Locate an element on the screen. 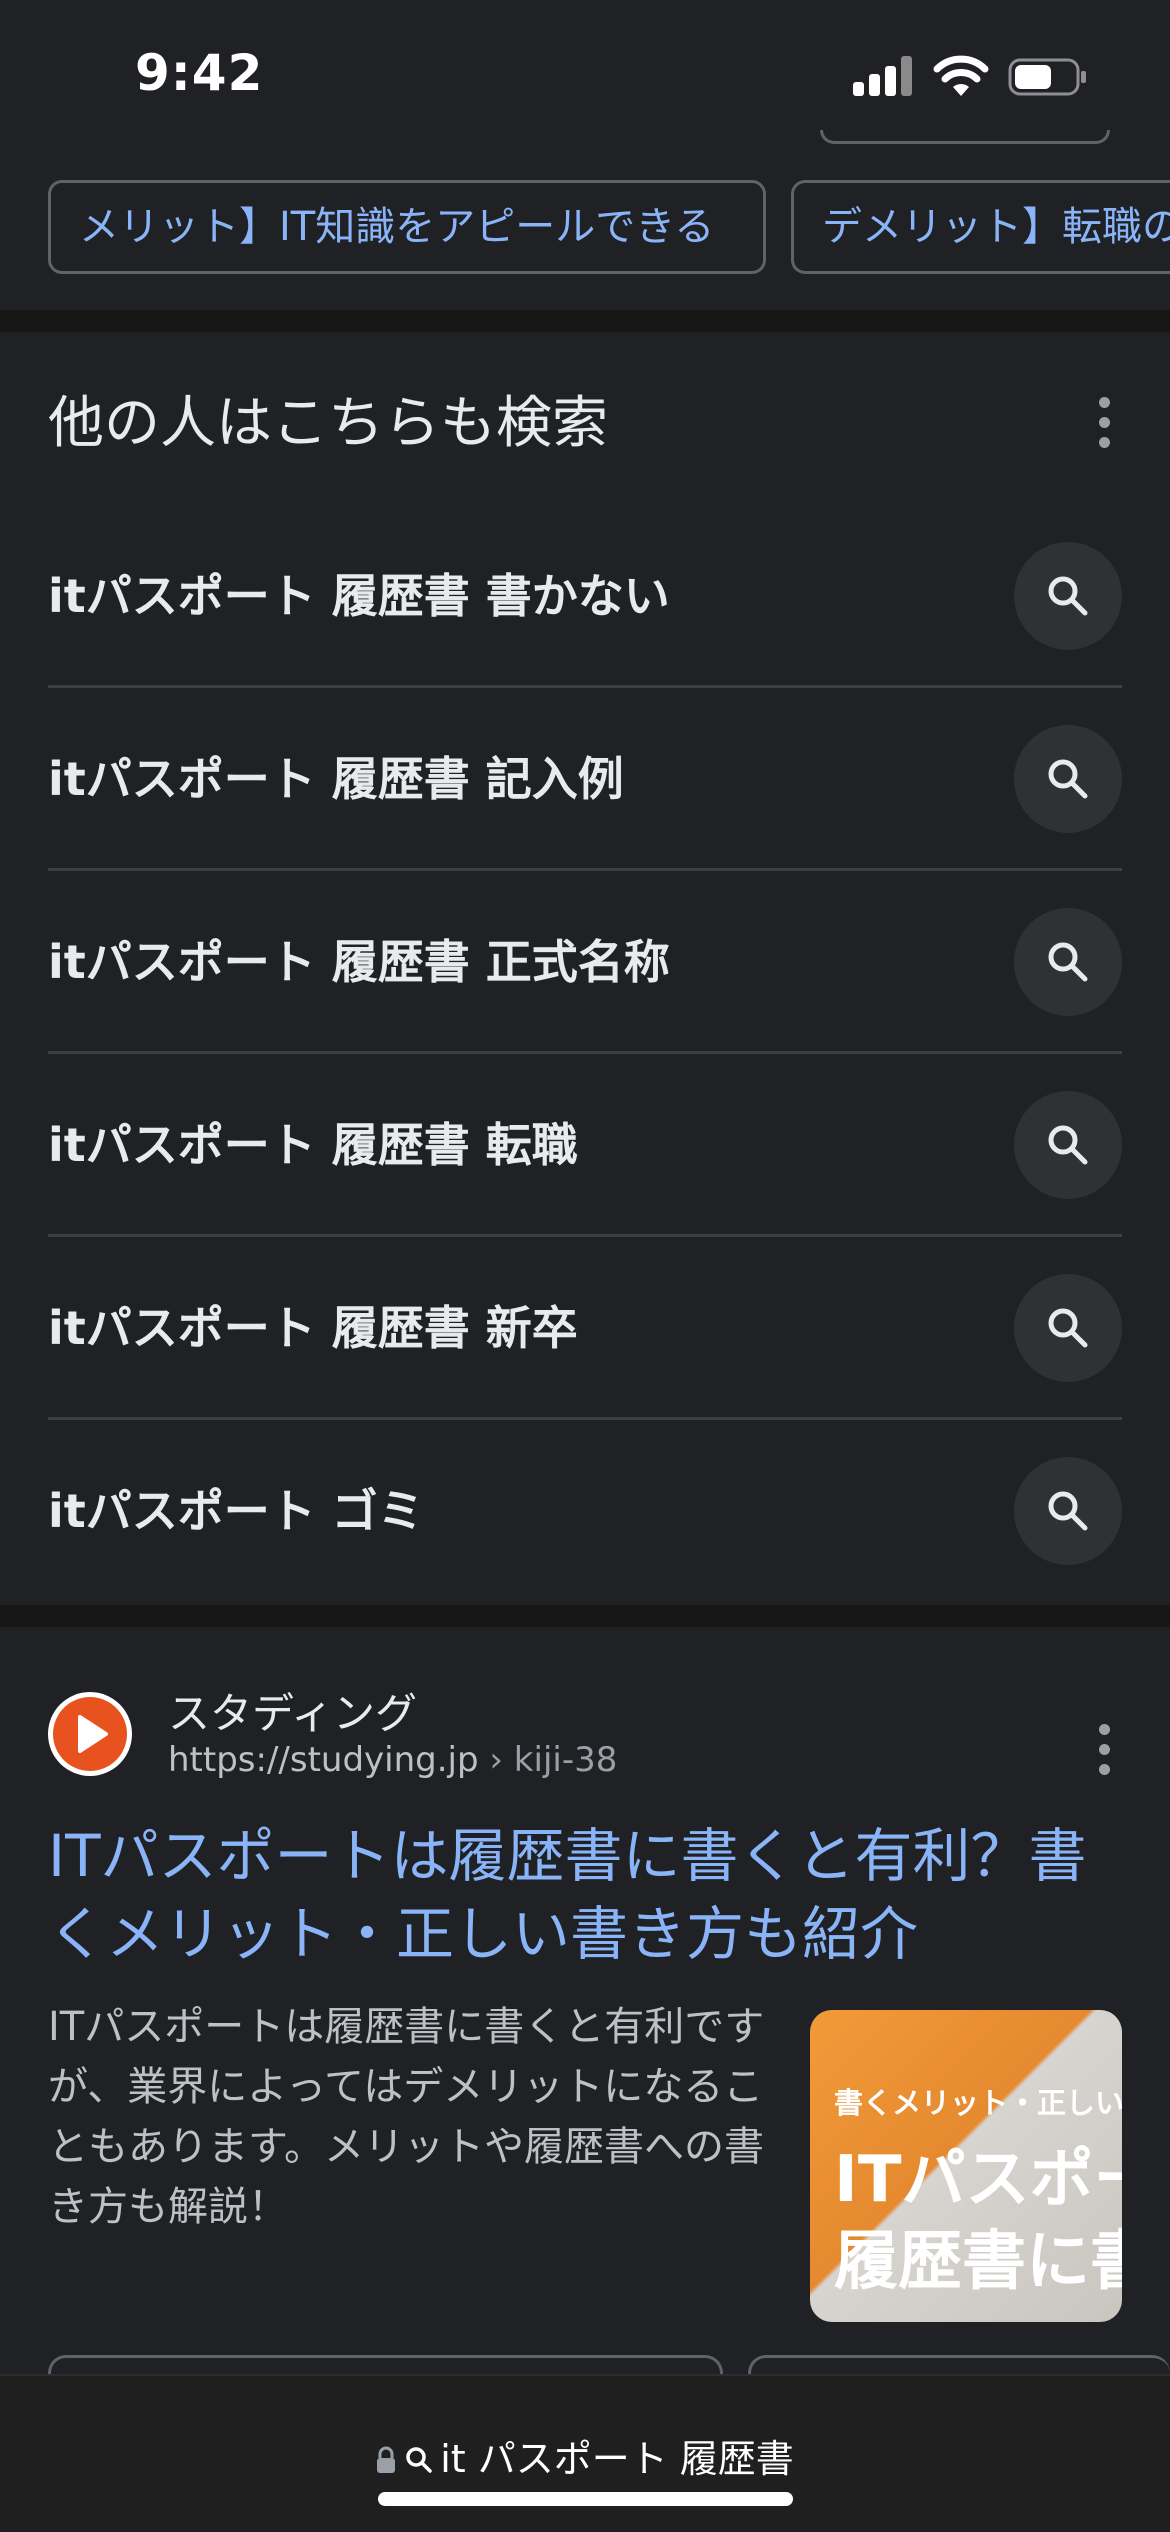  related-search-item: itパスポート 履歴書 書かない is located at coordinates (585, 596).